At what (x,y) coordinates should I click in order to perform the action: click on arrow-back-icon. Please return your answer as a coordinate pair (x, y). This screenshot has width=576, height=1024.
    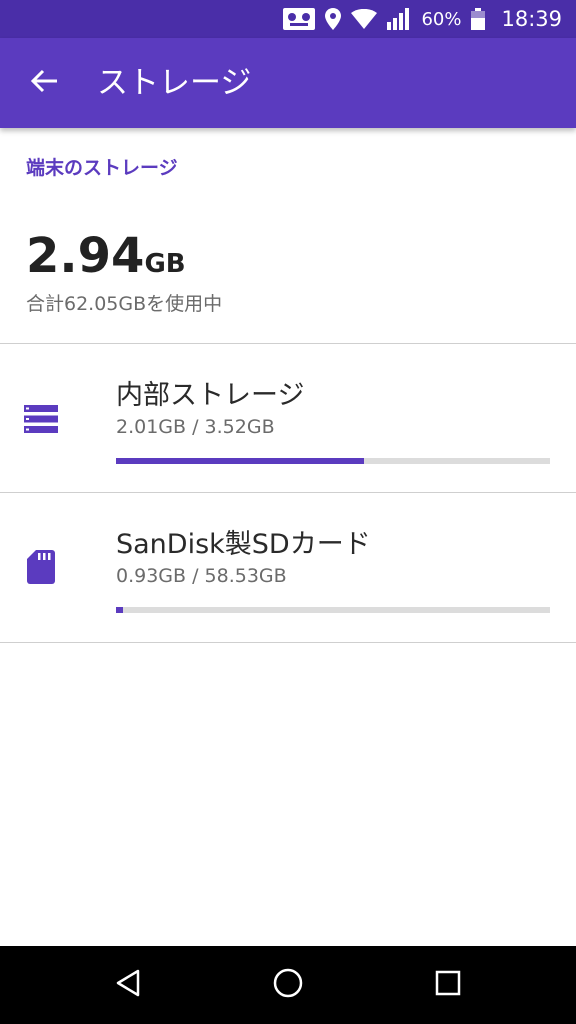
    Looking at the image, I should click on (43, 83).